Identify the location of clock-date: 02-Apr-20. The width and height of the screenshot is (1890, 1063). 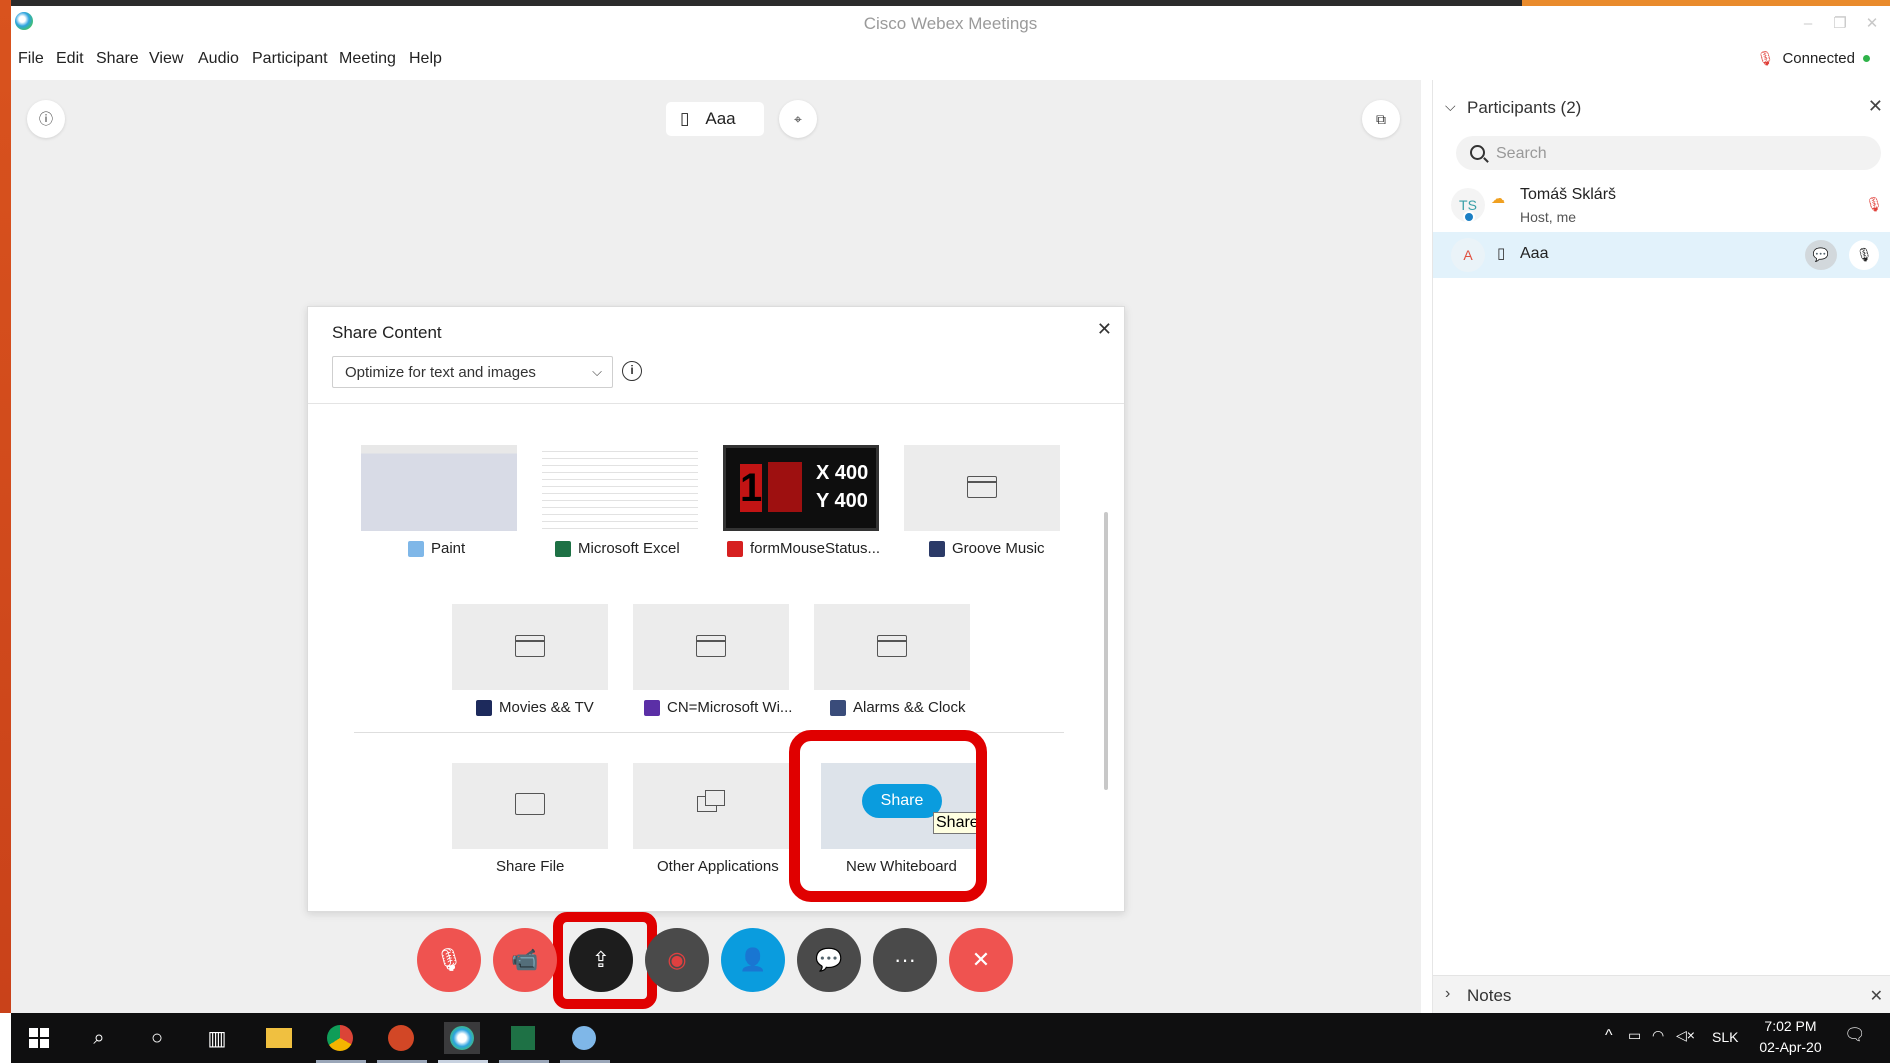
(1790, 1047).